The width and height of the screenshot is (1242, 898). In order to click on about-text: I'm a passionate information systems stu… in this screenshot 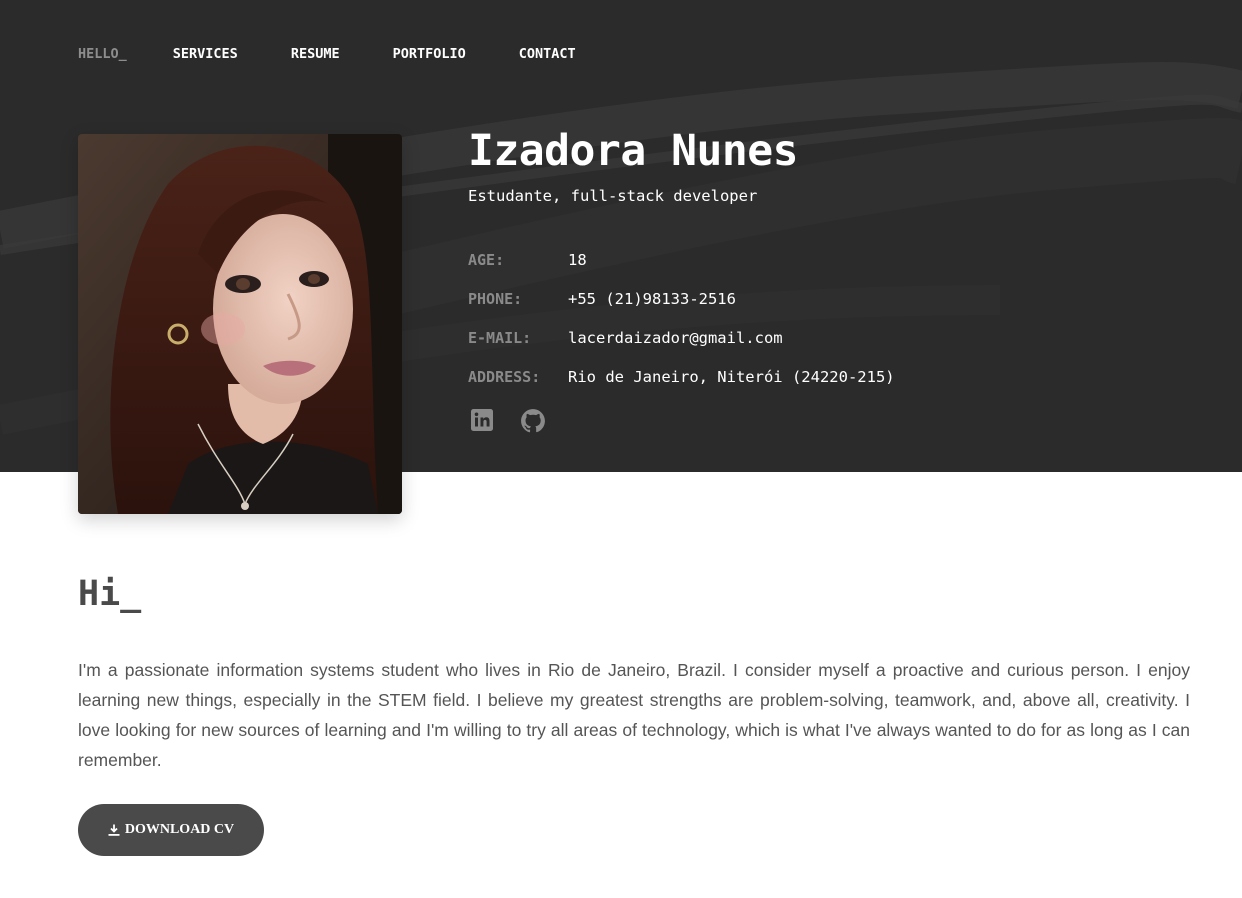, I will do `click(634, 715)`.